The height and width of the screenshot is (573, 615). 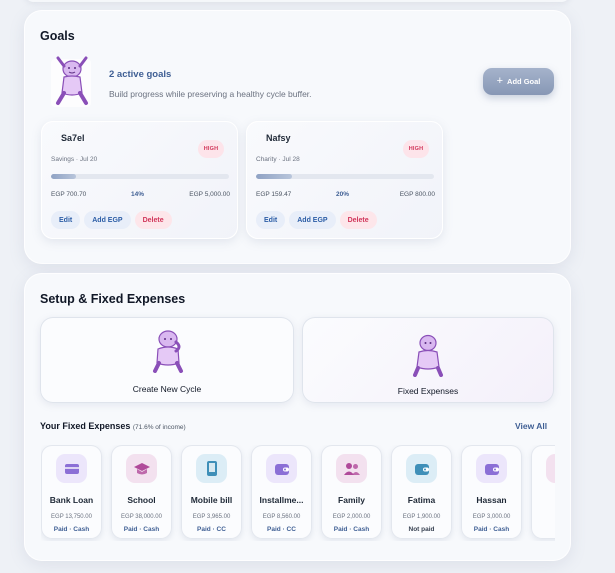 I want to click on previous-card-edge, so click(x=297, y=1).